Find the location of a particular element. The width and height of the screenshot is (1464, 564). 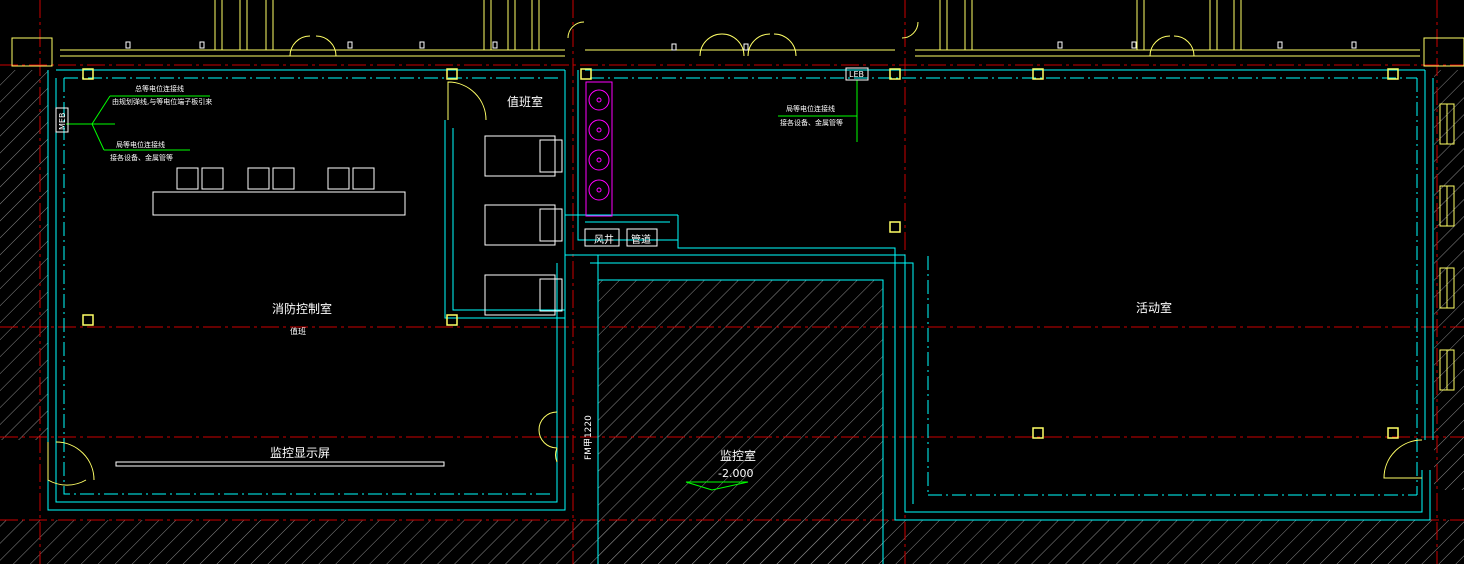

door-code-label: FM甲1220 is located at coordinates (588, 437).